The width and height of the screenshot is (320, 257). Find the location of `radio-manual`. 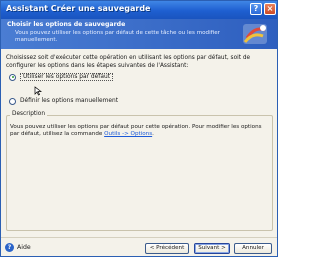

radio-manual is located at coordinates (12, 101).